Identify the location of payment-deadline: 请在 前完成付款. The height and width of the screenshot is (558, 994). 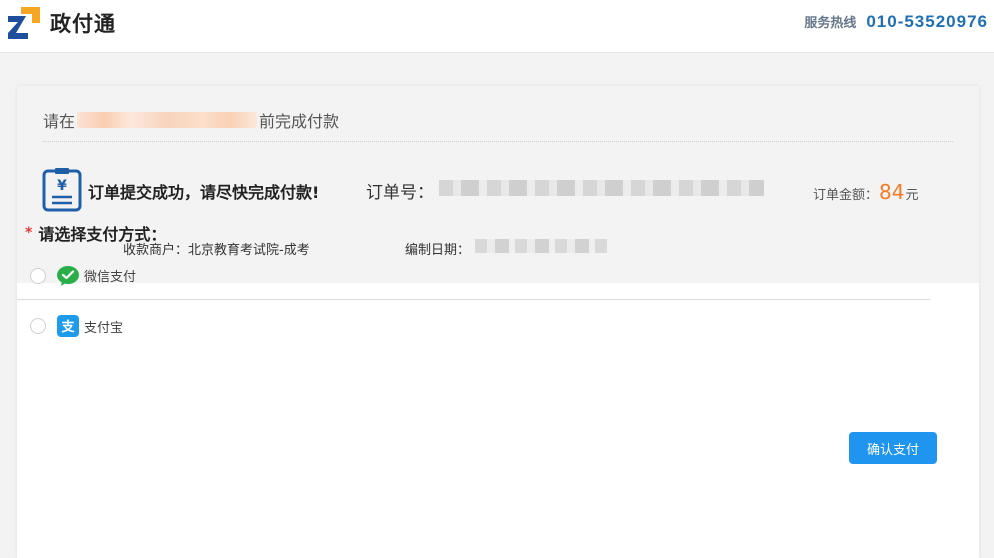
(191, 120).